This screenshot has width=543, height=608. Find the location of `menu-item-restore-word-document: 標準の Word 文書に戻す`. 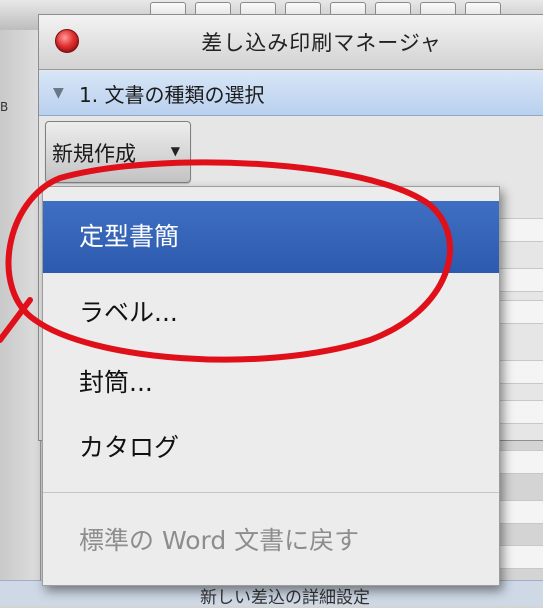

menu-item-restore-word-document: 標準の Word 文書に戻す is located at coordinates (271, 541).